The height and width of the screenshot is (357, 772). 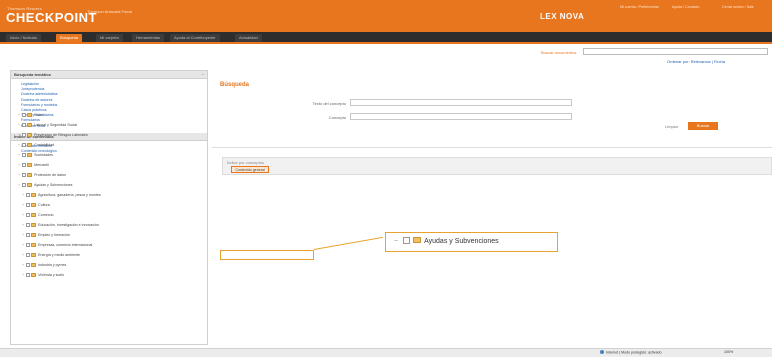 What do you see at coordinates (118, 237) in the screenshot?
I see `tree-node: + Empleo y formación` at bounding box center [118, 237].